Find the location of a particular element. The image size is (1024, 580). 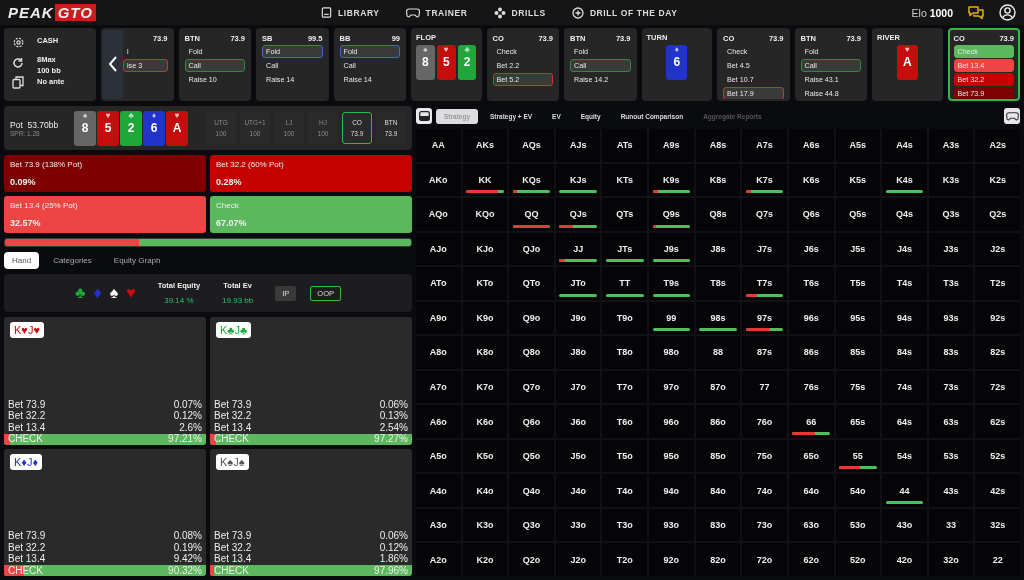

refresh-icon is located at coordinates (18, 62).